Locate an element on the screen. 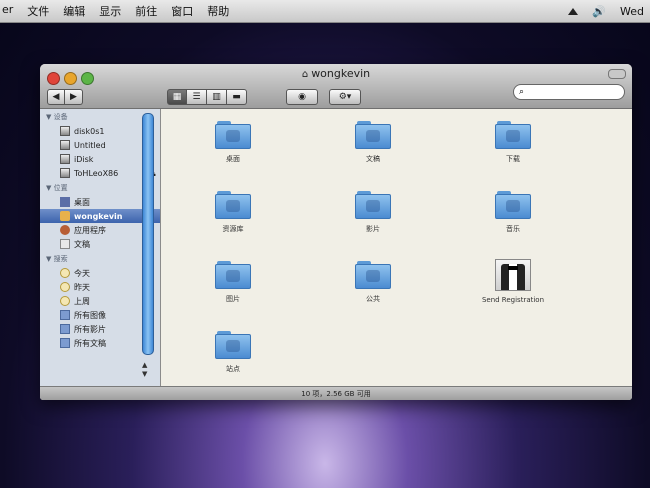 The width and height of the screenshot is (650, 488). file-item-public: 公共 is located at coordinates (373, 282).